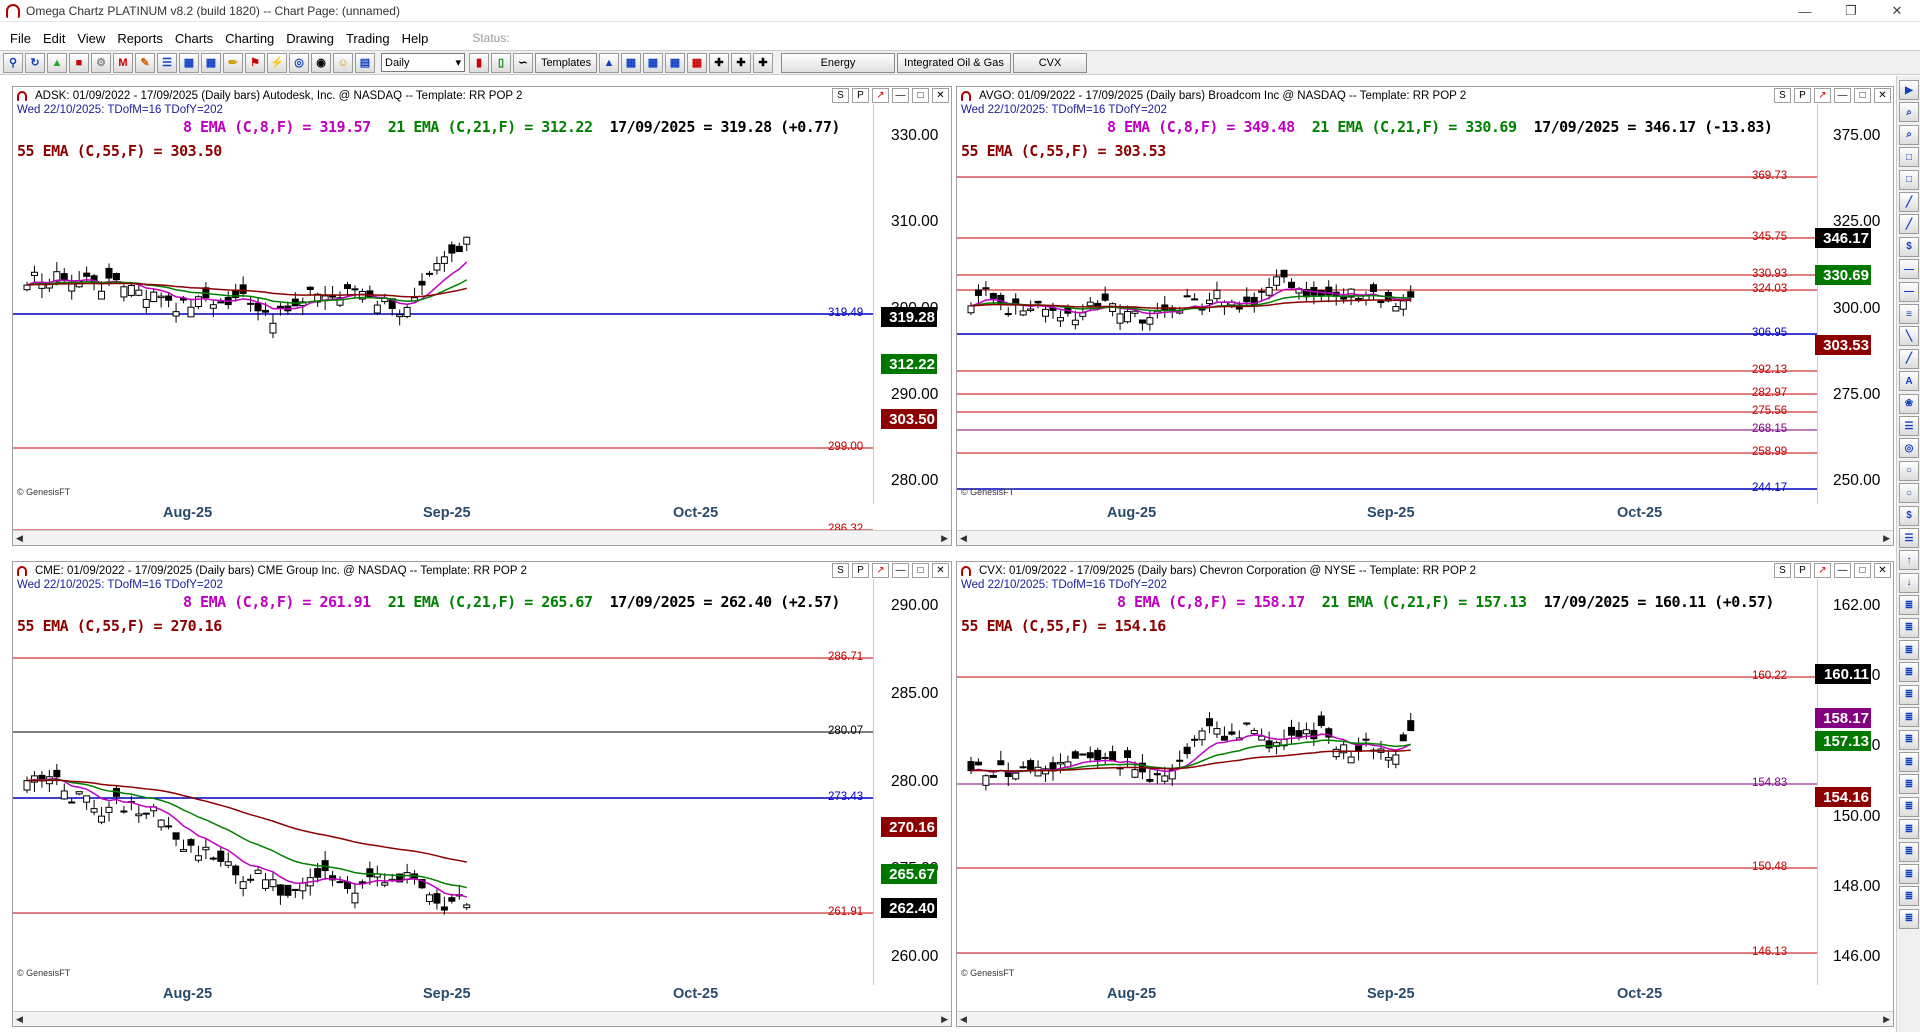 The height and width of the screenshot is (1032, 1920). I want to click on draw-tool-icon-33: ≣, so click(1909, 806).